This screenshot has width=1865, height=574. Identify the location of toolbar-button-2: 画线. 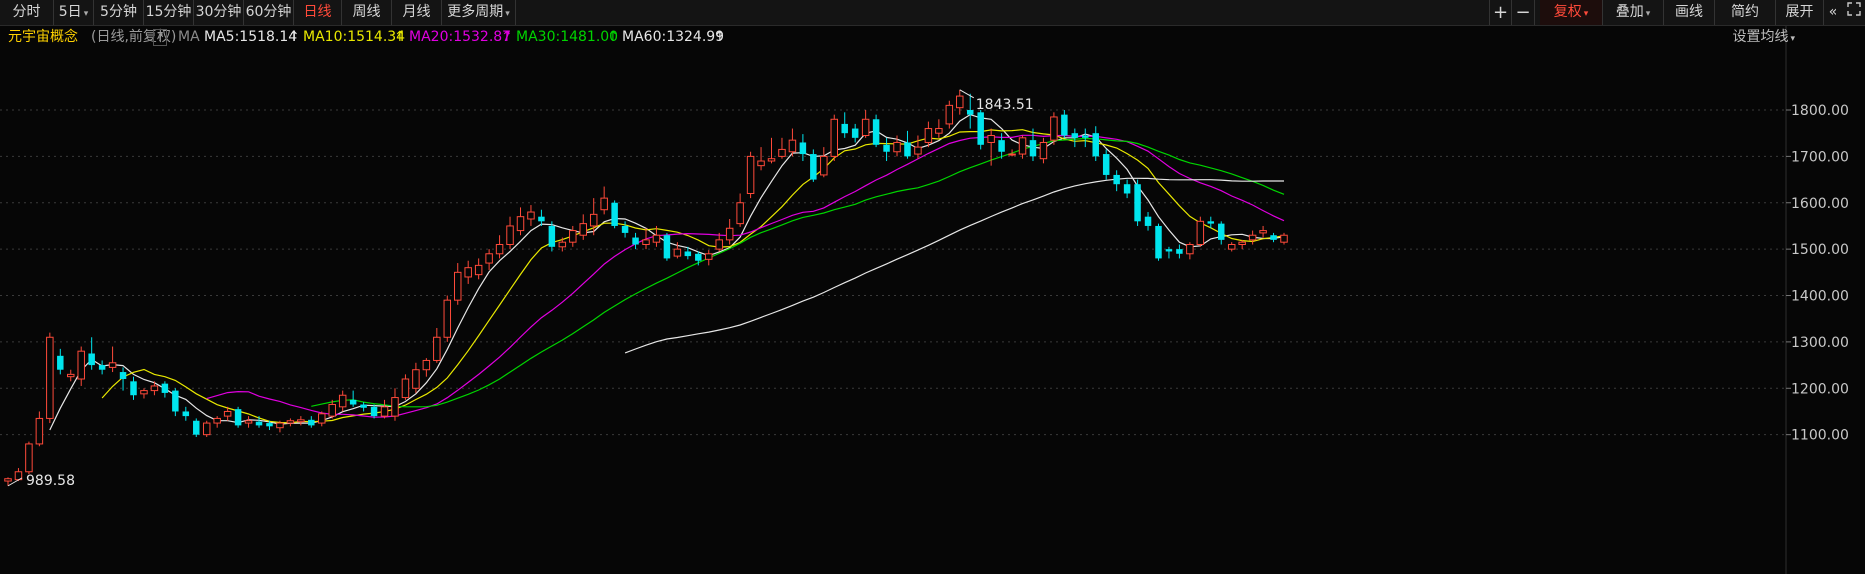
(1689, 12).